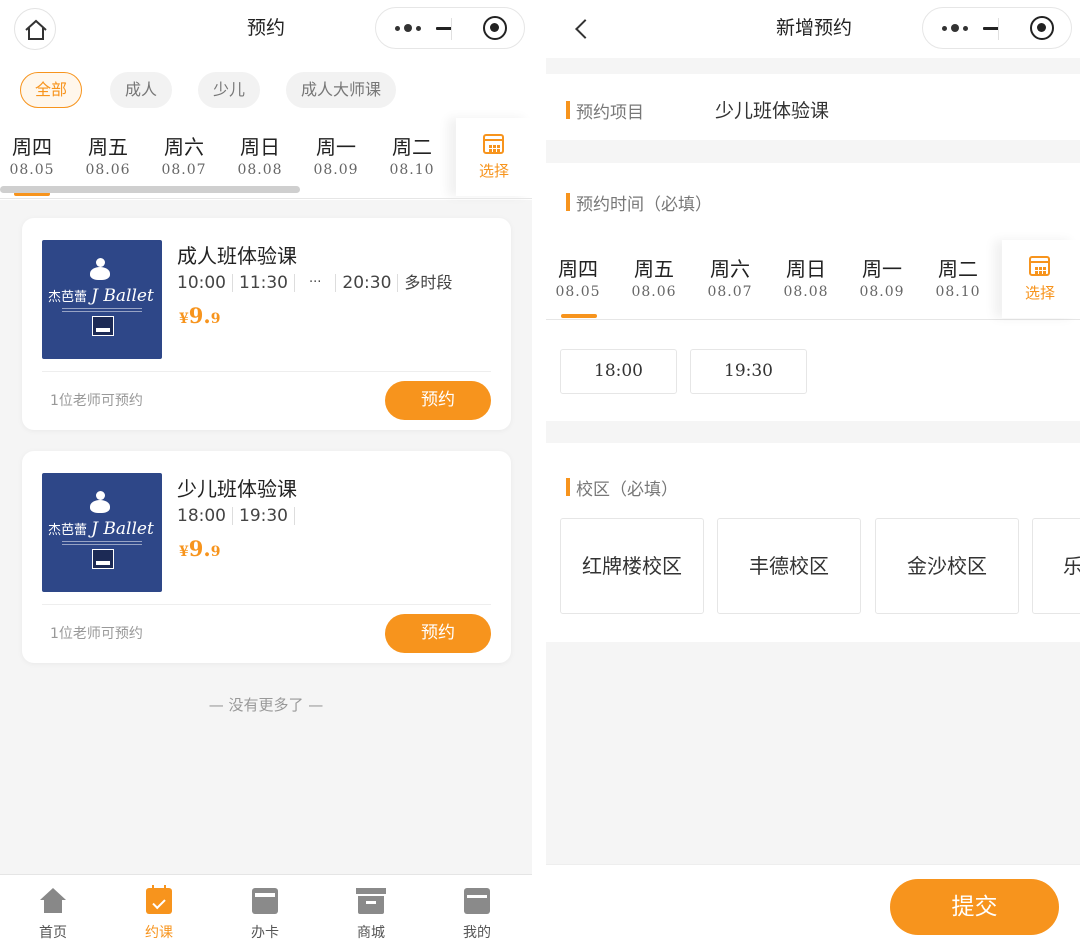  What do you see at coordinates (264, 516) in the screenshot?
I see `time-slot: 19:30` at bounding box center [264, 516].